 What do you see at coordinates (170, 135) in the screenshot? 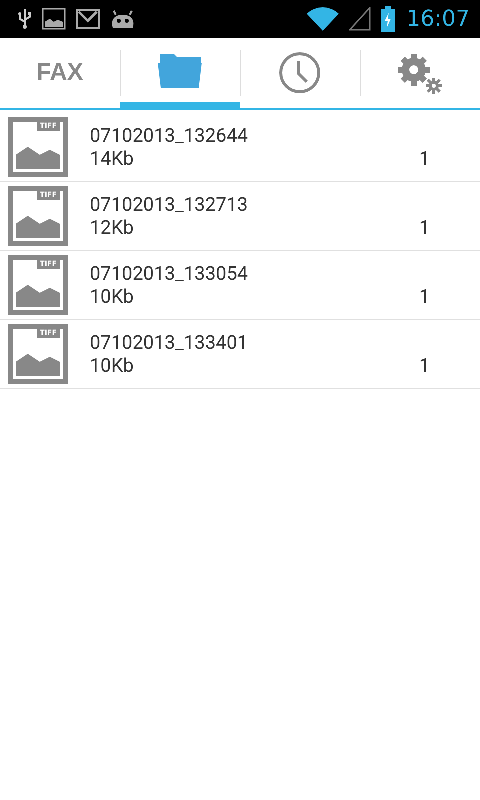
I see `file-name: 07102013_132644` at bounding box center [170, 135].